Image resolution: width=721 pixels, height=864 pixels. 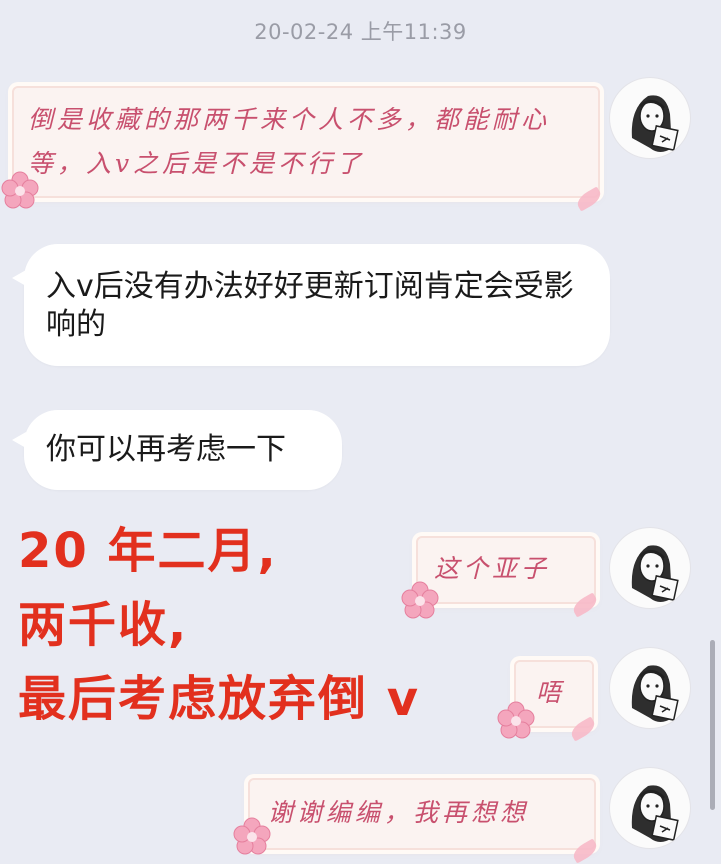 What do you see at coordinates (712, 725) in the screenshot?
I see `scrollbar` at bounding box center [712, 725].